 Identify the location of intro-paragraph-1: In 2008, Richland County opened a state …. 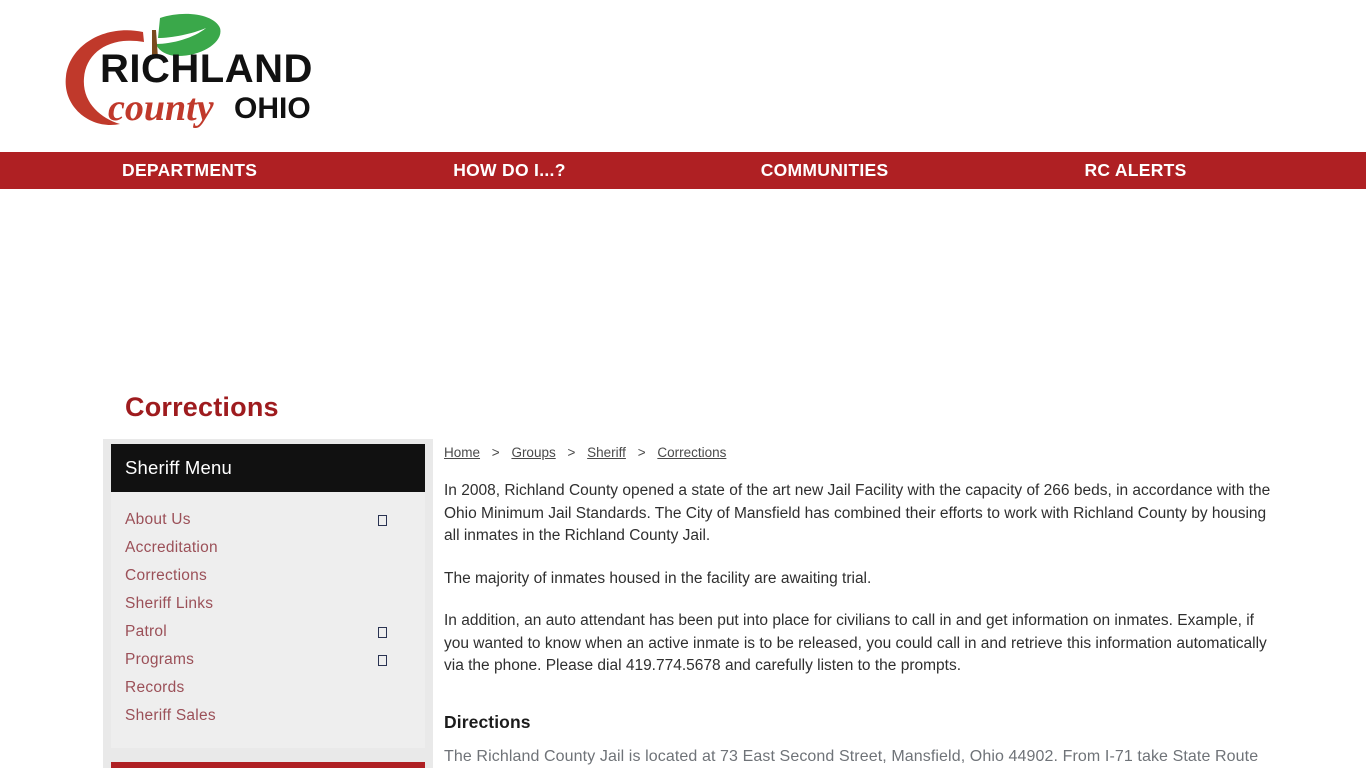
(857, 513).